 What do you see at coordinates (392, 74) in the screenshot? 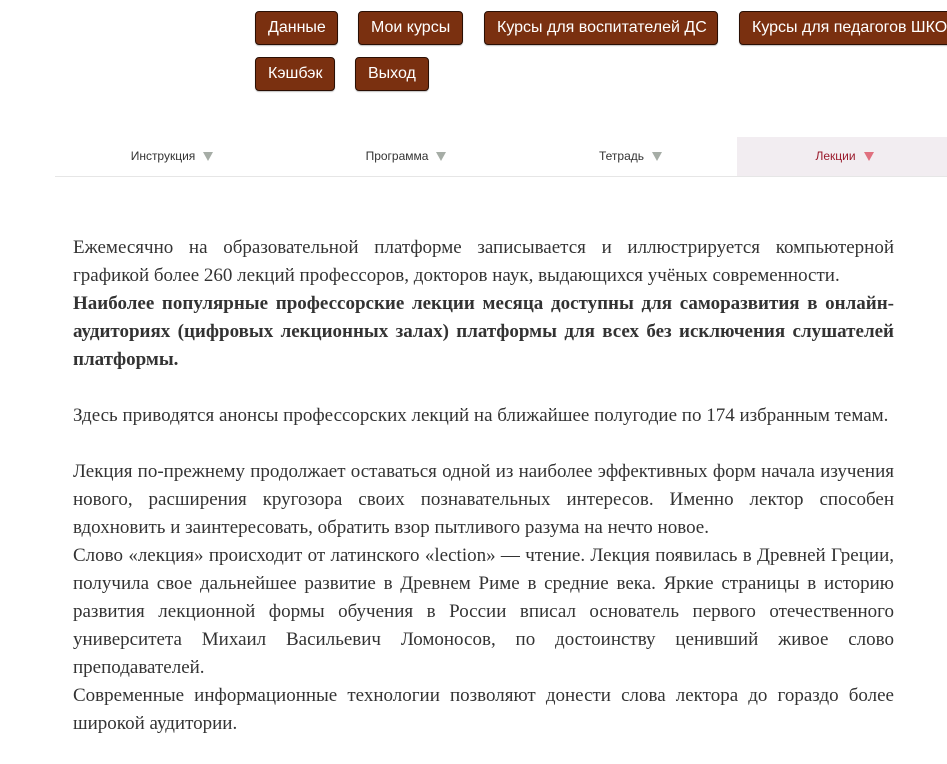
I see `exit-button: Выход` at bounding box center [392, 74].